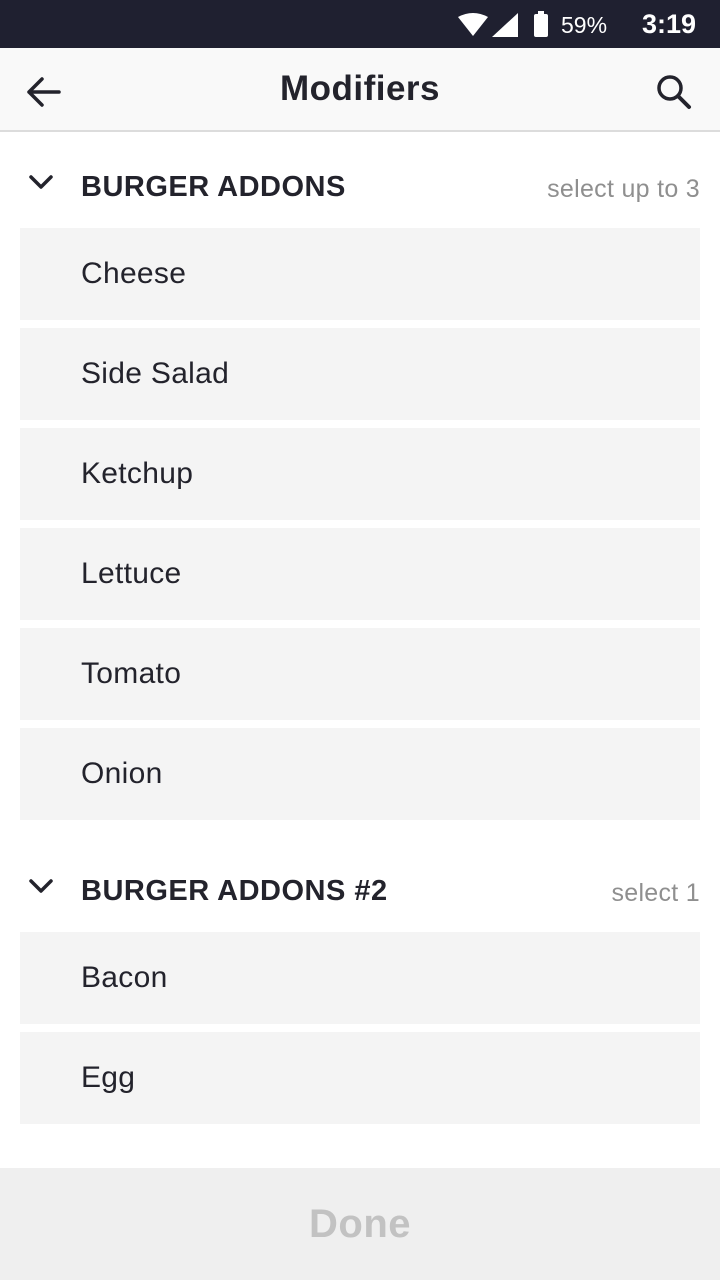  What do you see at coordinates (505, 25) in the screenshot?
I see `cell-signal-icon` at bounding box center [505, 25].